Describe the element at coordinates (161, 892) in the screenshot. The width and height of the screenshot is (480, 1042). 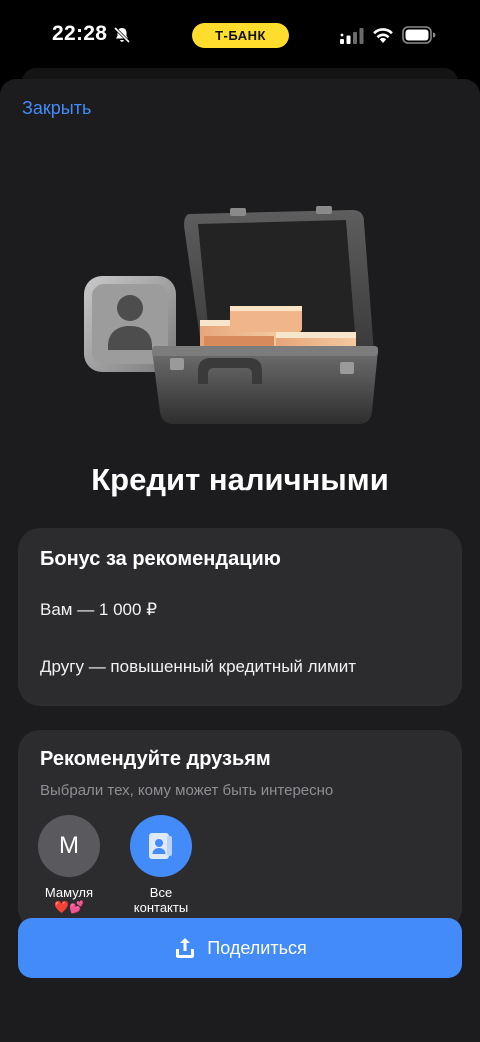
I see `all-contacts-line1: Все` at that location.